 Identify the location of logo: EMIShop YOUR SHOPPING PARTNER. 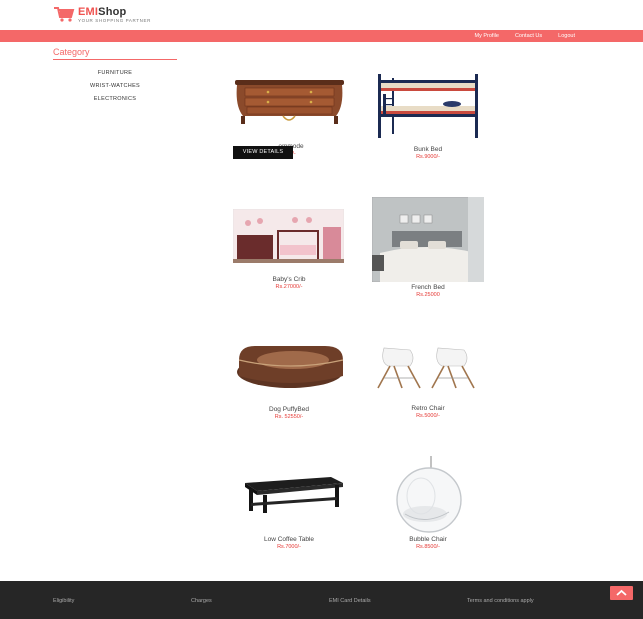
(102, 15).